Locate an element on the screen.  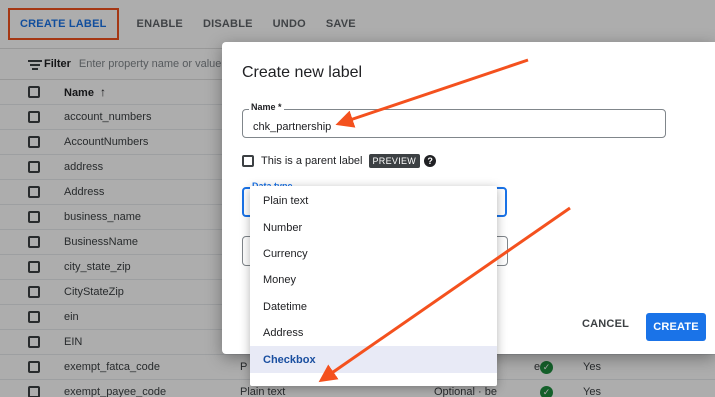
data-type-option-currency: Currency is located at coordinates (373, 254).